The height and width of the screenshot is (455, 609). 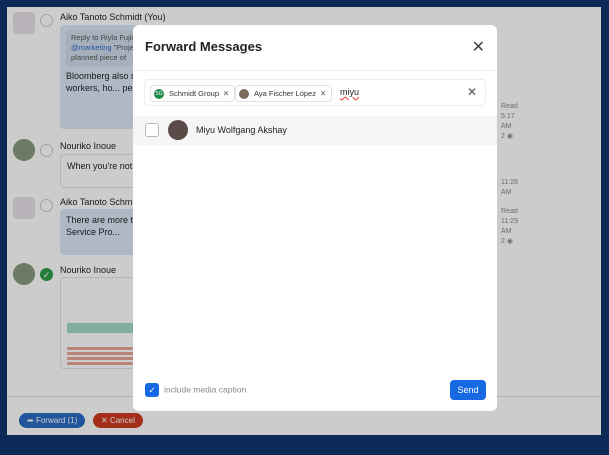 What do you see at coordinates (349, 92) in the screenshot?
I see `search-input: miyu` at bounding box center [349, 92].